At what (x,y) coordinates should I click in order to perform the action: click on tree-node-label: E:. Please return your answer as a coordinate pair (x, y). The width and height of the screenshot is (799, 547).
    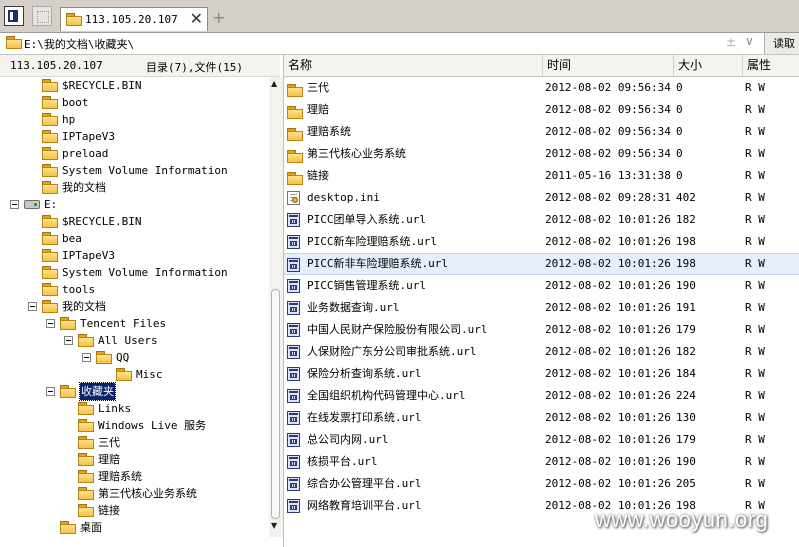
    Looking at the image, I should click on (51, 204).